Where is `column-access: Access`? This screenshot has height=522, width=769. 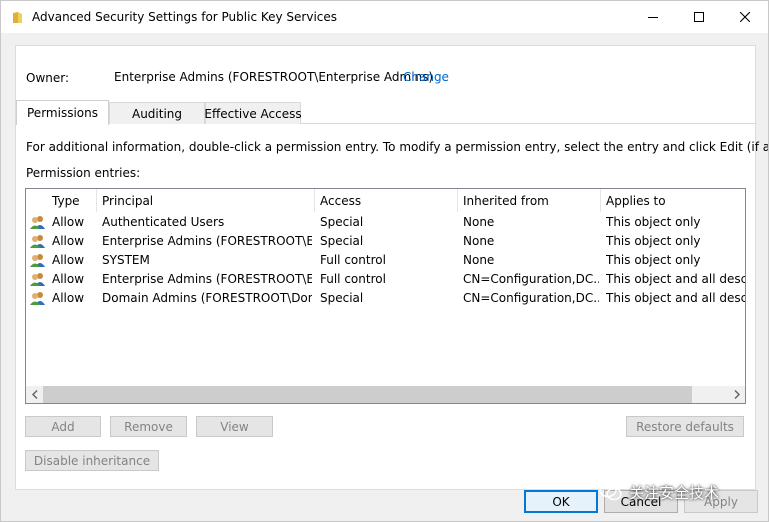 column-access: Access is located at coordinates (340, 200).